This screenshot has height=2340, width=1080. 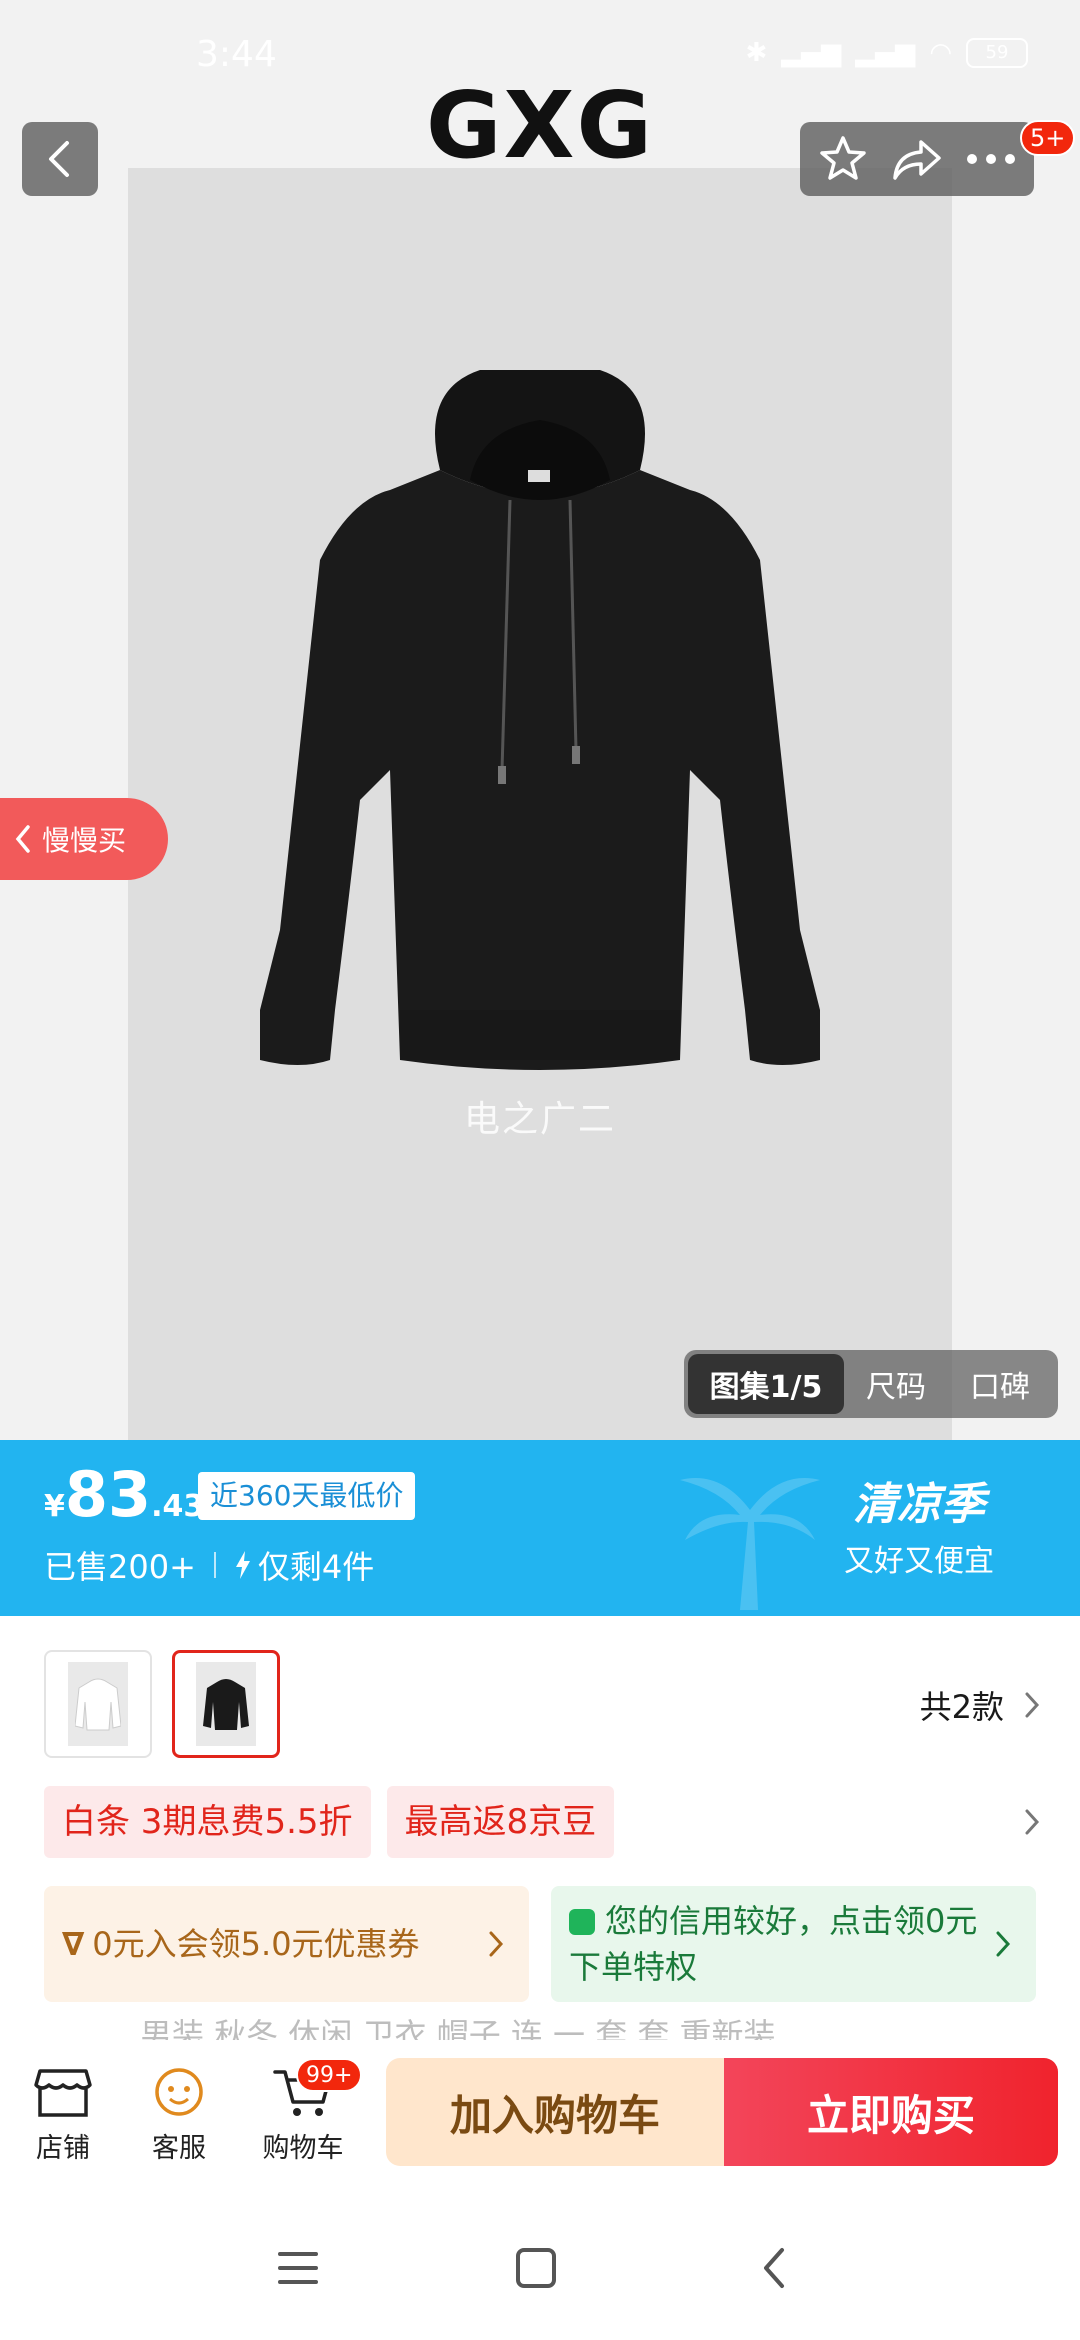 I want to click on share-icon, so click(x=917, y=160).